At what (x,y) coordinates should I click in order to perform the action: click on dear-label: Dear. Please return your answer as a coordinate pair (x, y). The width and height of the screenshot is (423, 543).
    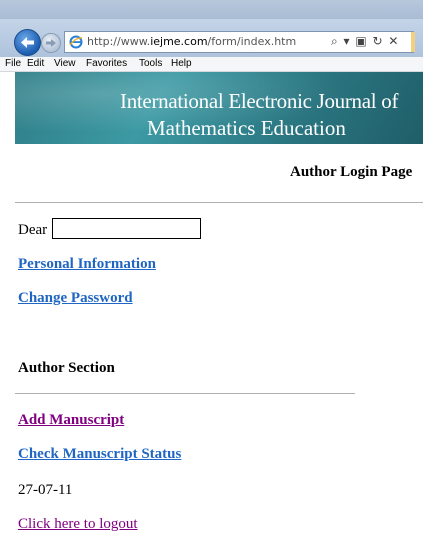
    Looking at the image, I should click on (33, 230).